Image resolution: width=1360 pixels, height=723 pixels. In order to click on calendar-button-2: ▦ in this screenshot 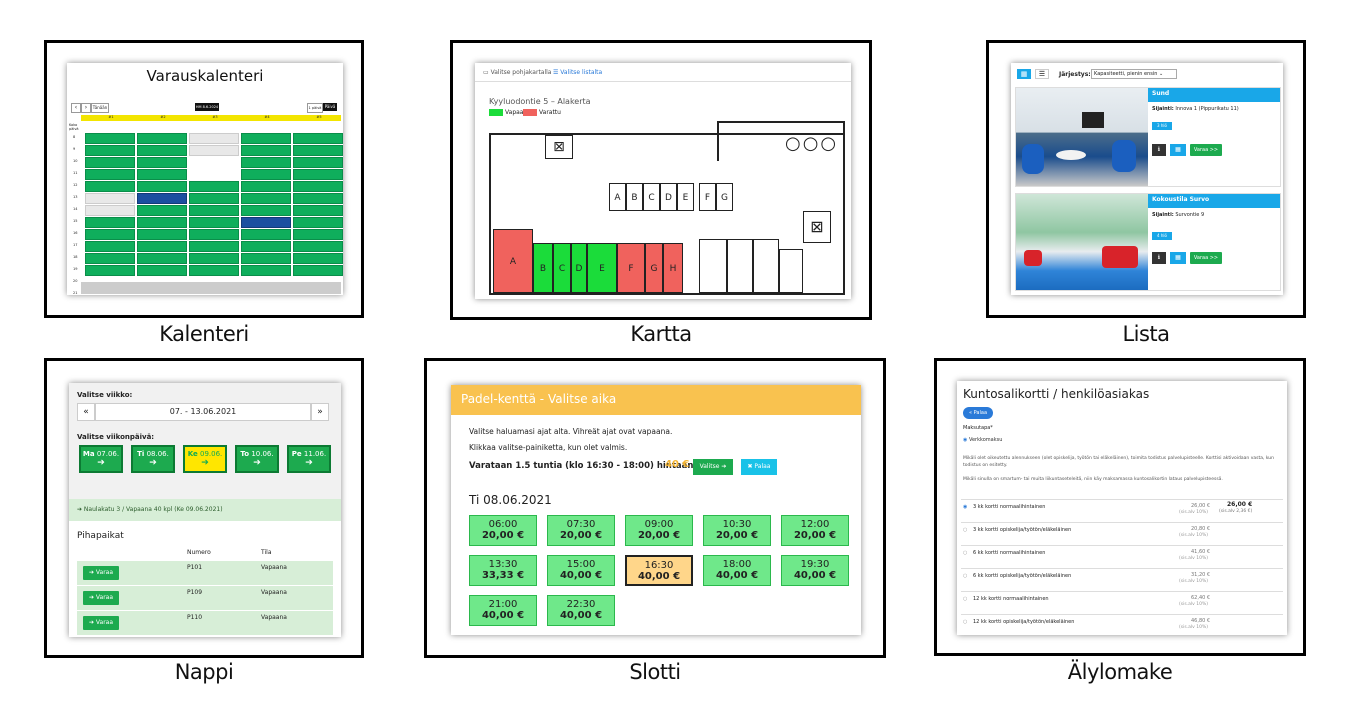, I will do `click(1178, 258)`.